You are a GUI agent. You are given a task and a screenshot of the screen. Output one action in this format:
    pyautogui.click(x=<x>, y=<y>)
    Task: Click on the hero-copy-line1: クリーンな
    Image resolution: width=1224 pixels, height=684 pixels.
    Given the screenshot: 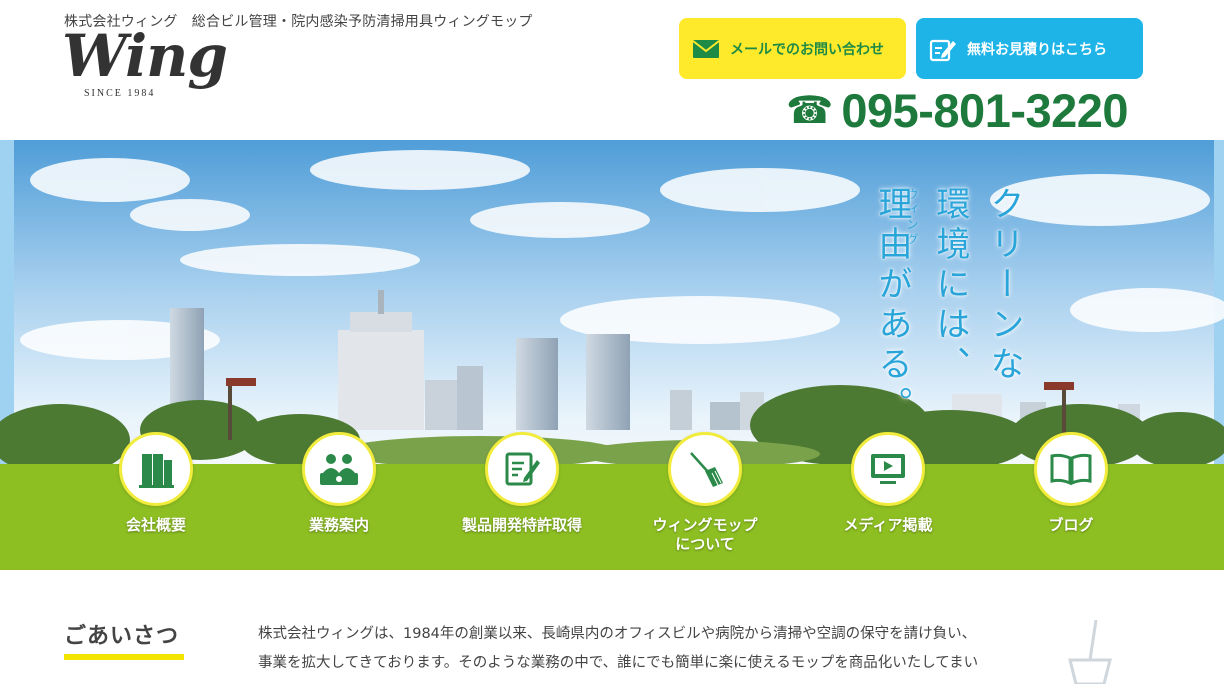 What is the action you would take?
    pyautogui.click(x=1004, y=286)
    